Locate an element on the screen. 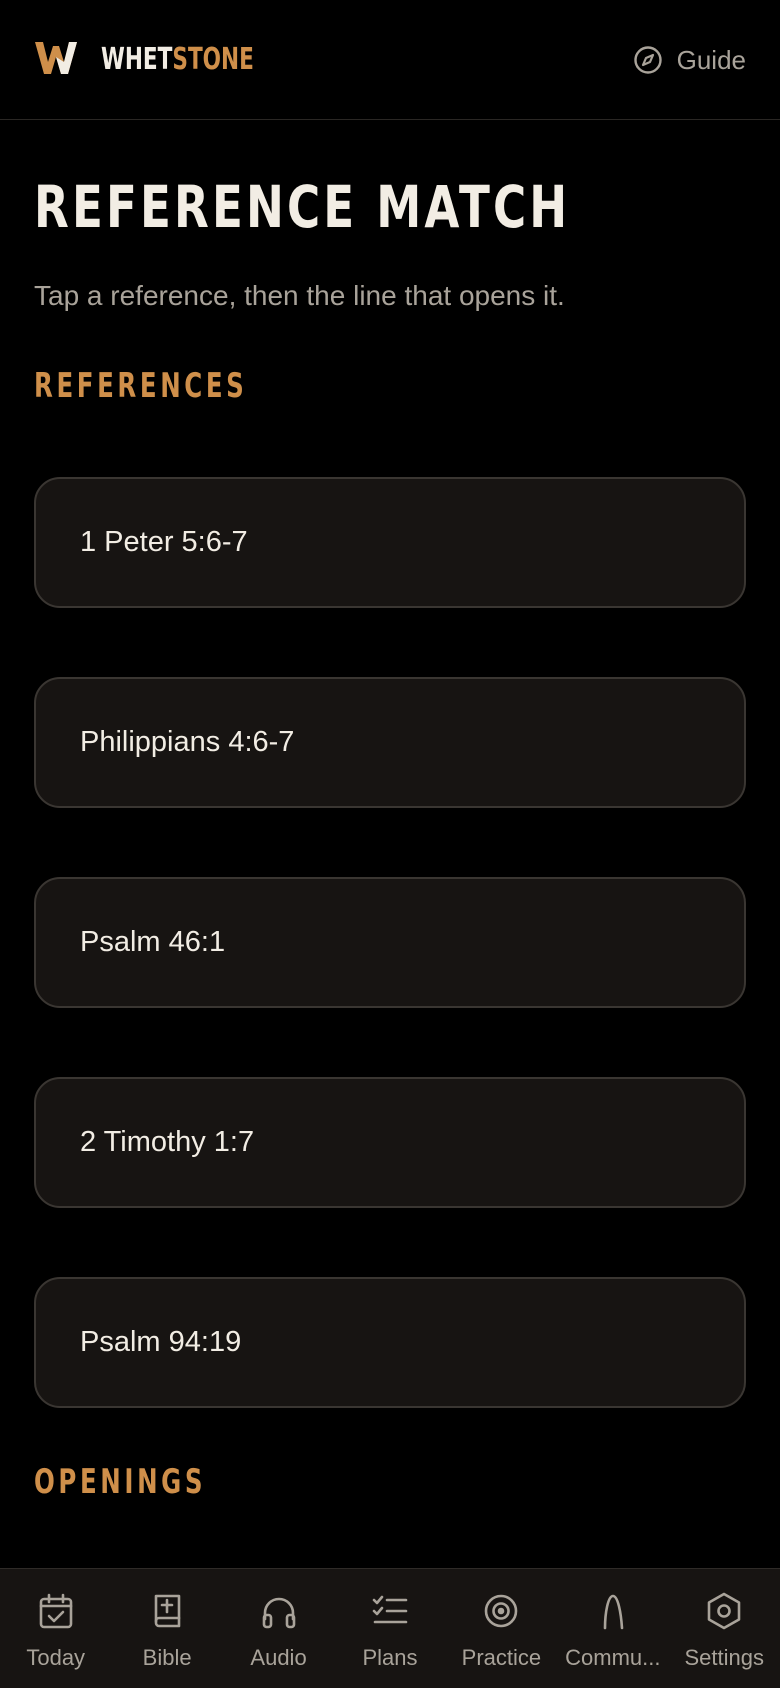  page-title: REFERENCE MATCH is located at coordinates (302, 207).